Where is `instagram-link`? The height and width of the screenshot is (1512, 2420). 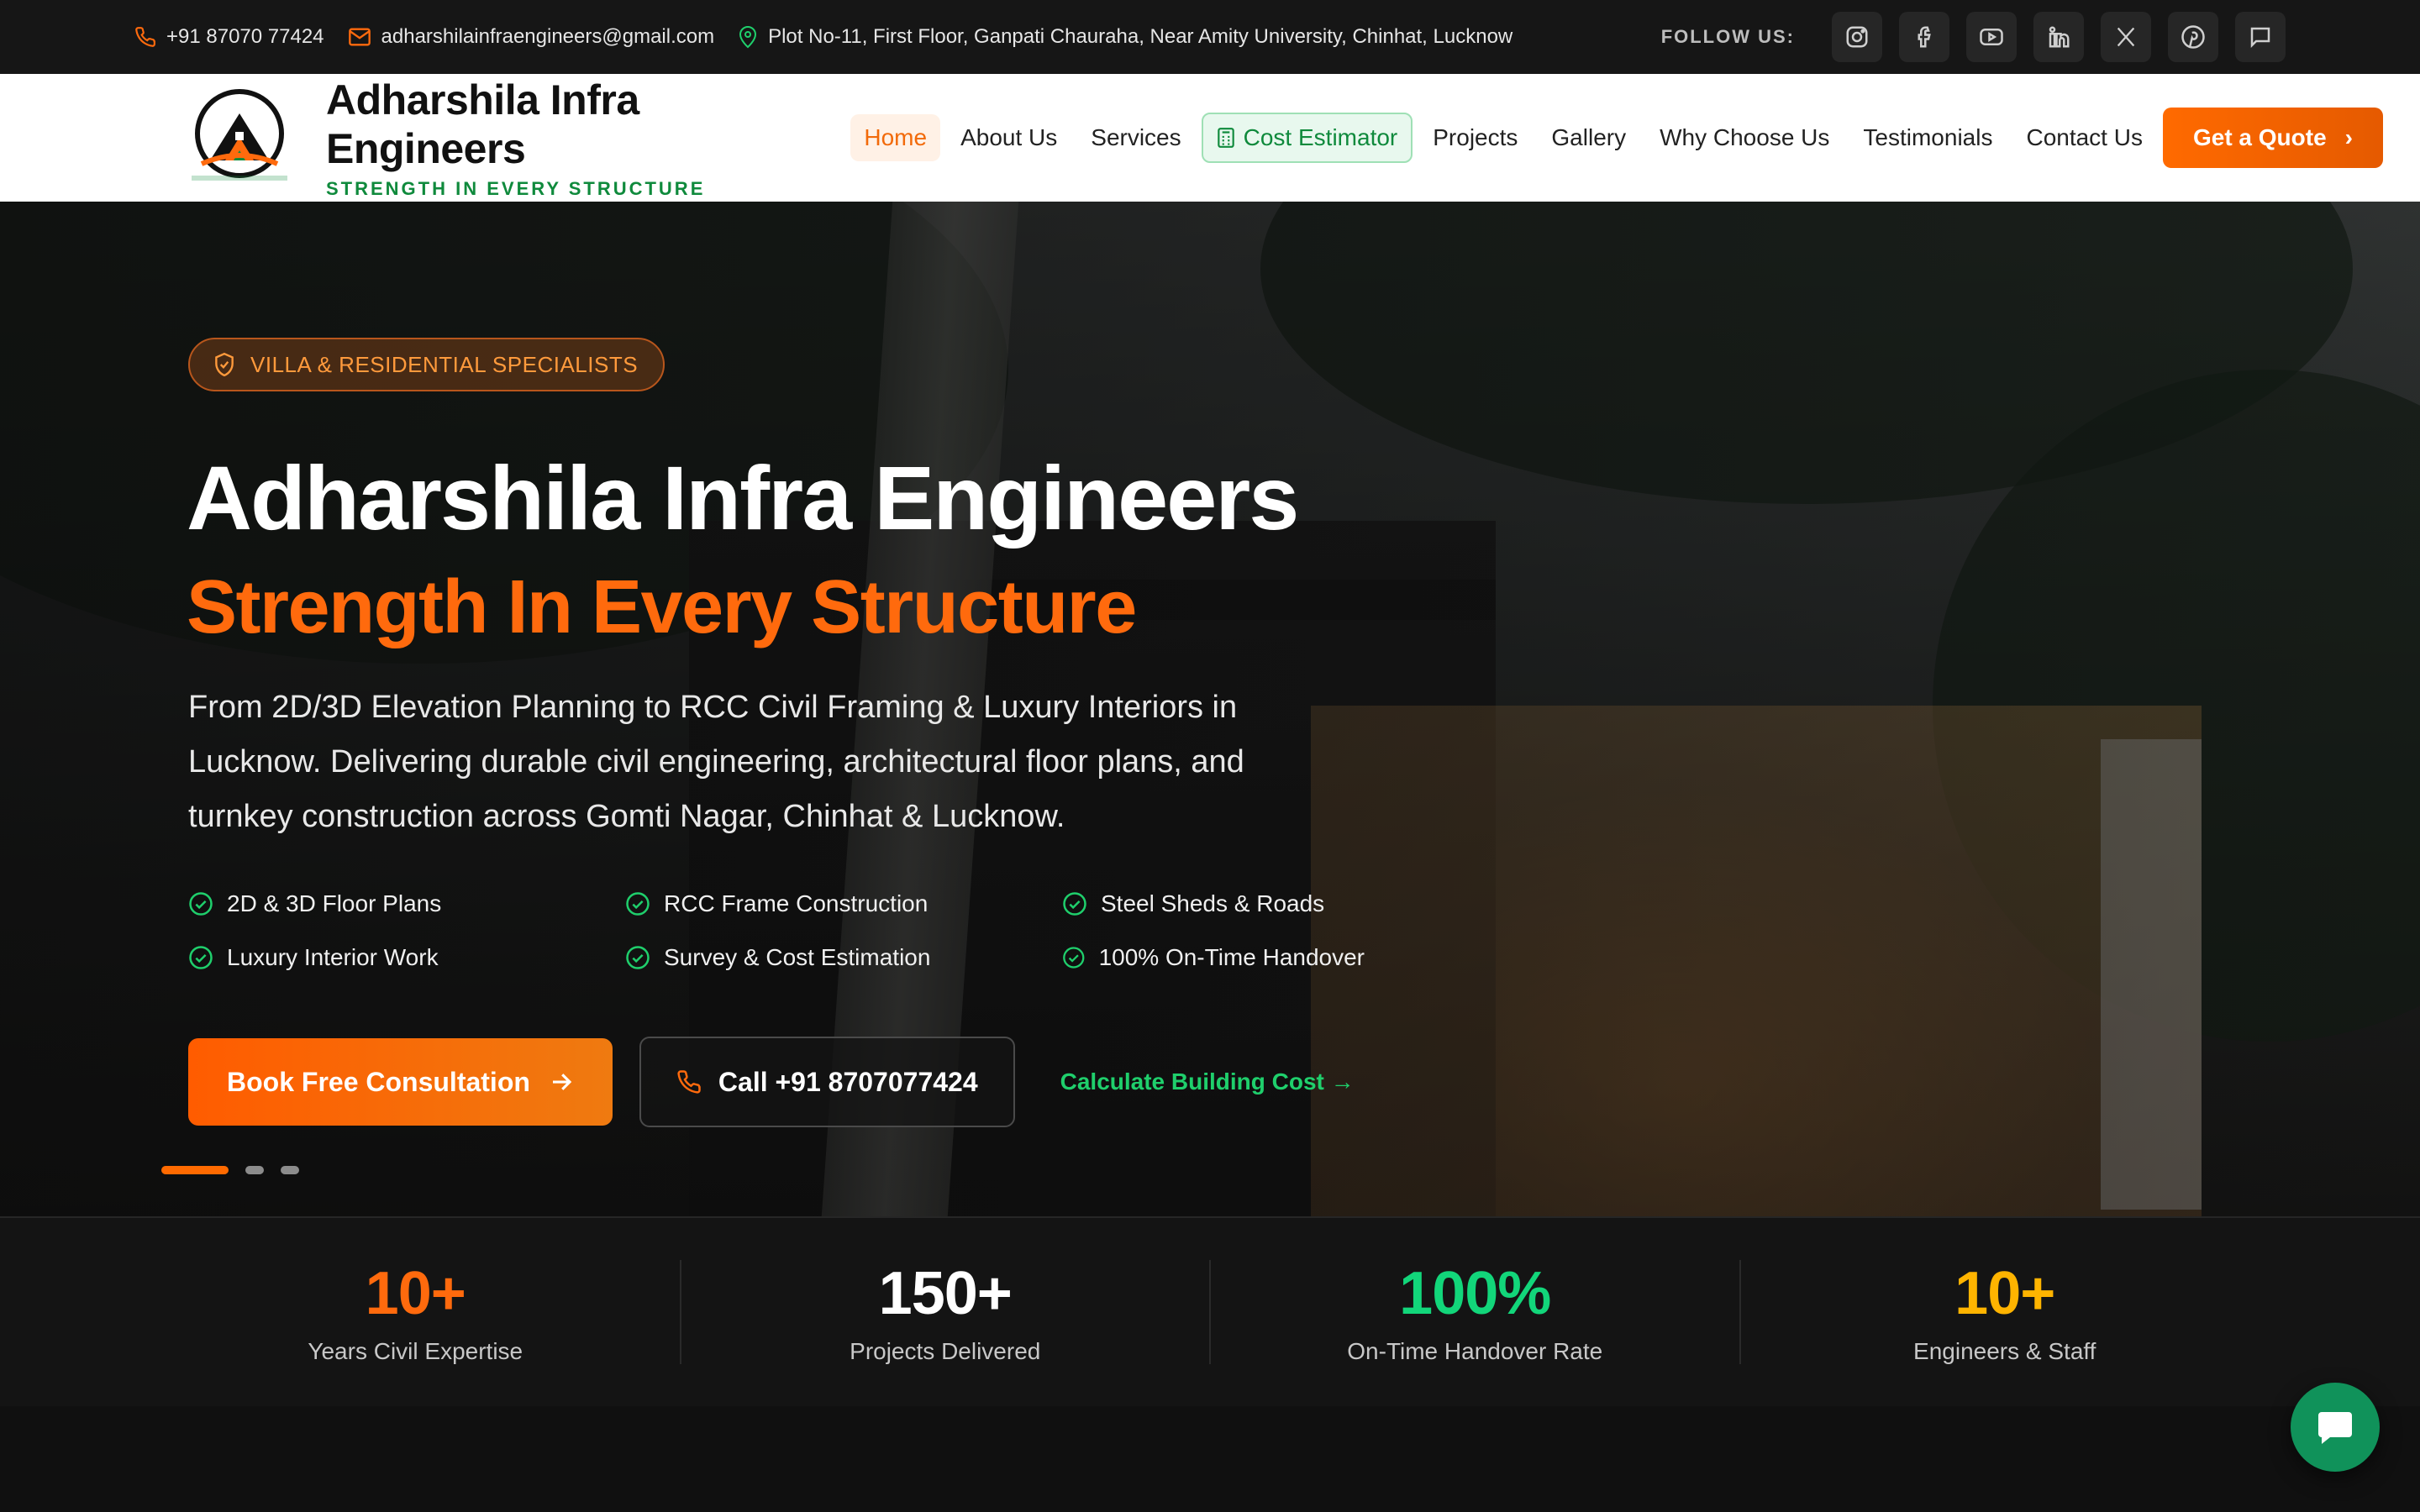
instagram-link is located at coordinates (1857, 37).